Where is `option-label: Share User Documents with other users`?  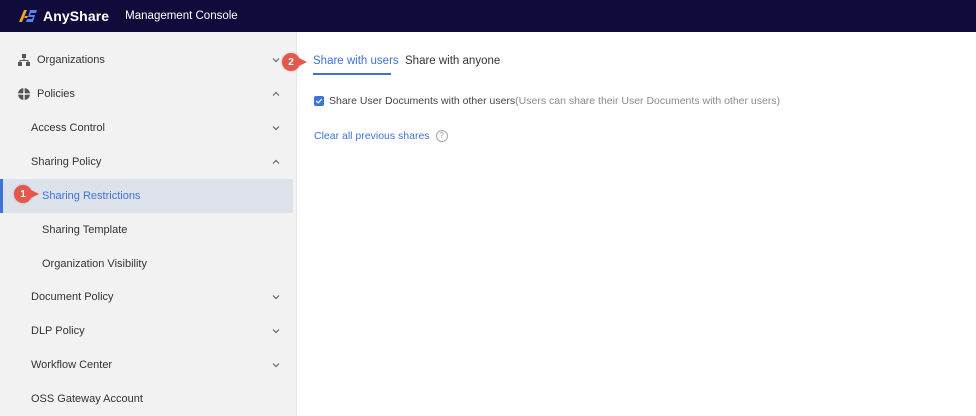 option-label: Share User Documents with other users is located at coordinates (422, 101).